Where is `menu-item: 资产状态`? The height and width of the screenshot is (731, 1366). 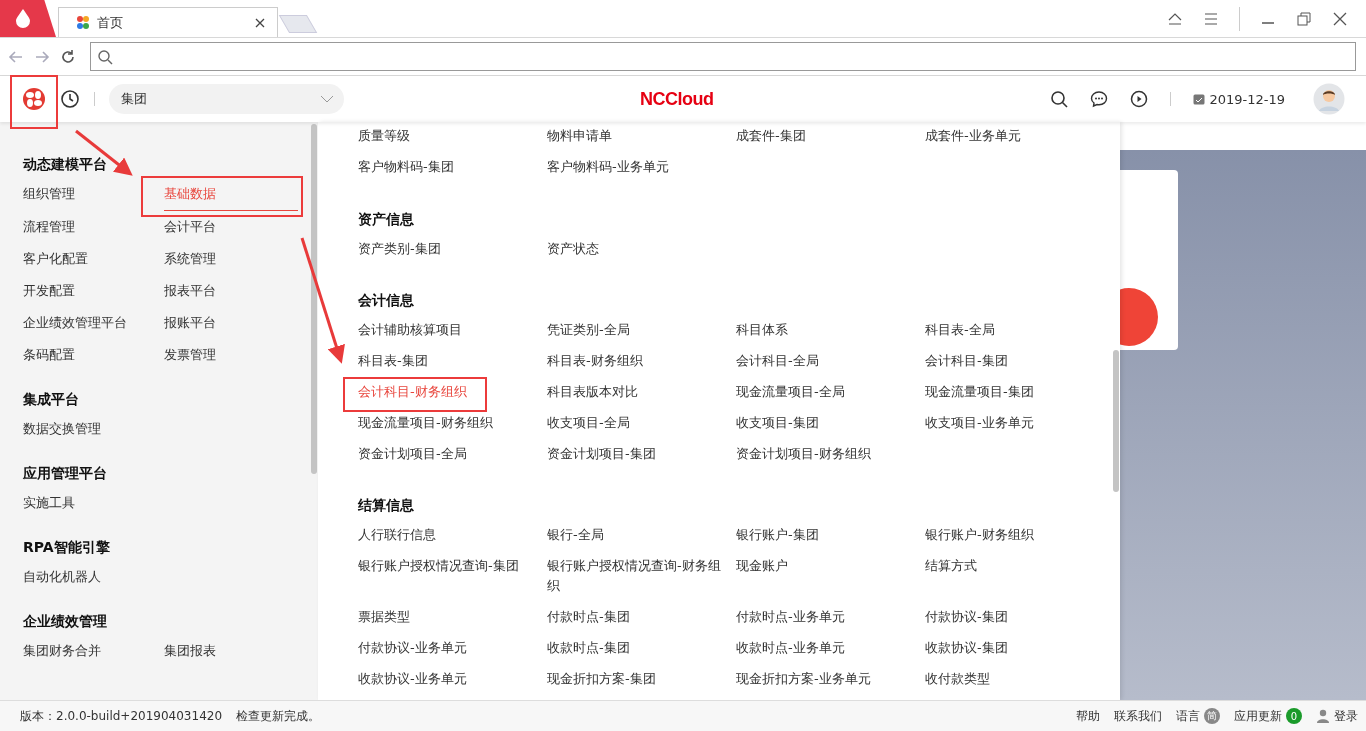
menu-item: 资产状态 is located at coordinates (641, 249).